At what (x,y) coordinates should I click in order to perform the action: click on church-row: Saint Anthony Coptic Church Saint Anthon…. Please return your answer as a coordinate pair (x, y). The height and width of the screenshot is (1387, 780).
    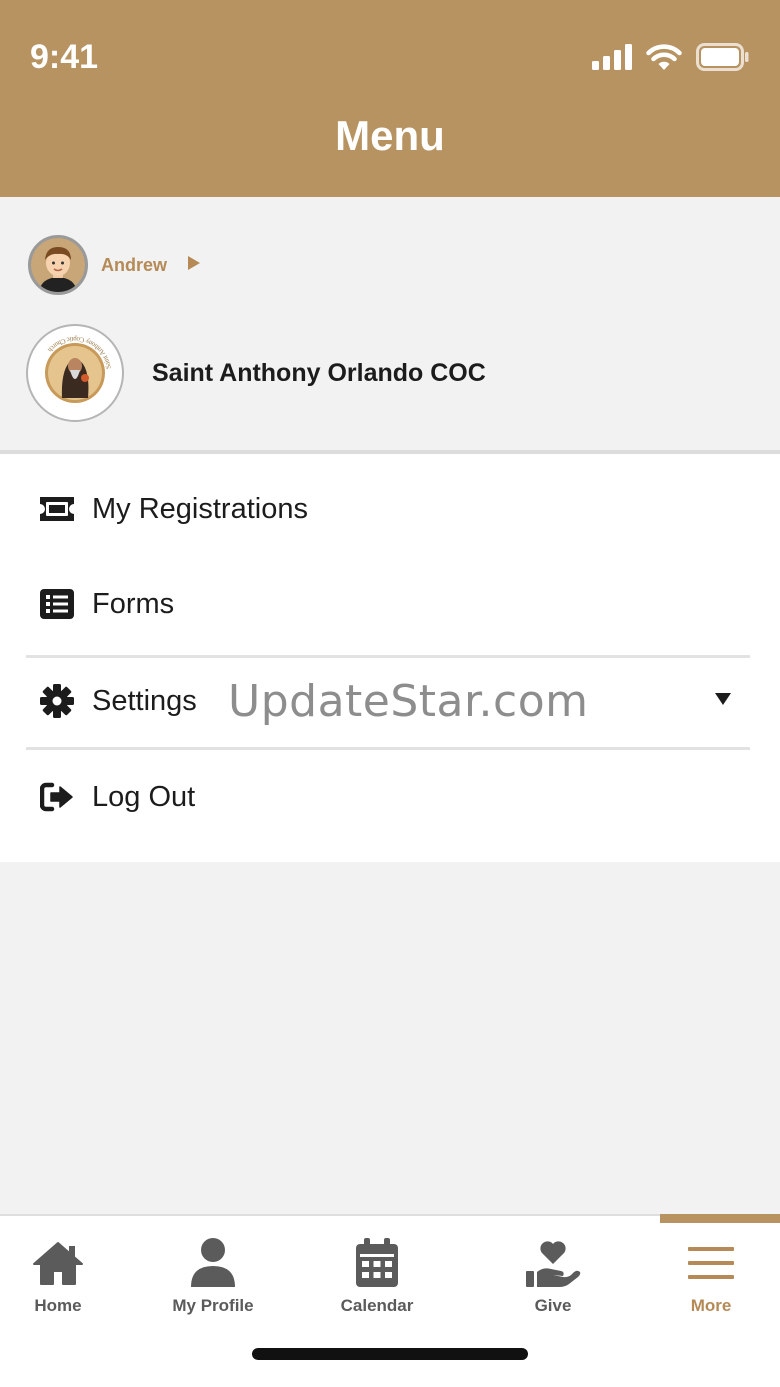
    Looking at the image, I should click on (256, 373).